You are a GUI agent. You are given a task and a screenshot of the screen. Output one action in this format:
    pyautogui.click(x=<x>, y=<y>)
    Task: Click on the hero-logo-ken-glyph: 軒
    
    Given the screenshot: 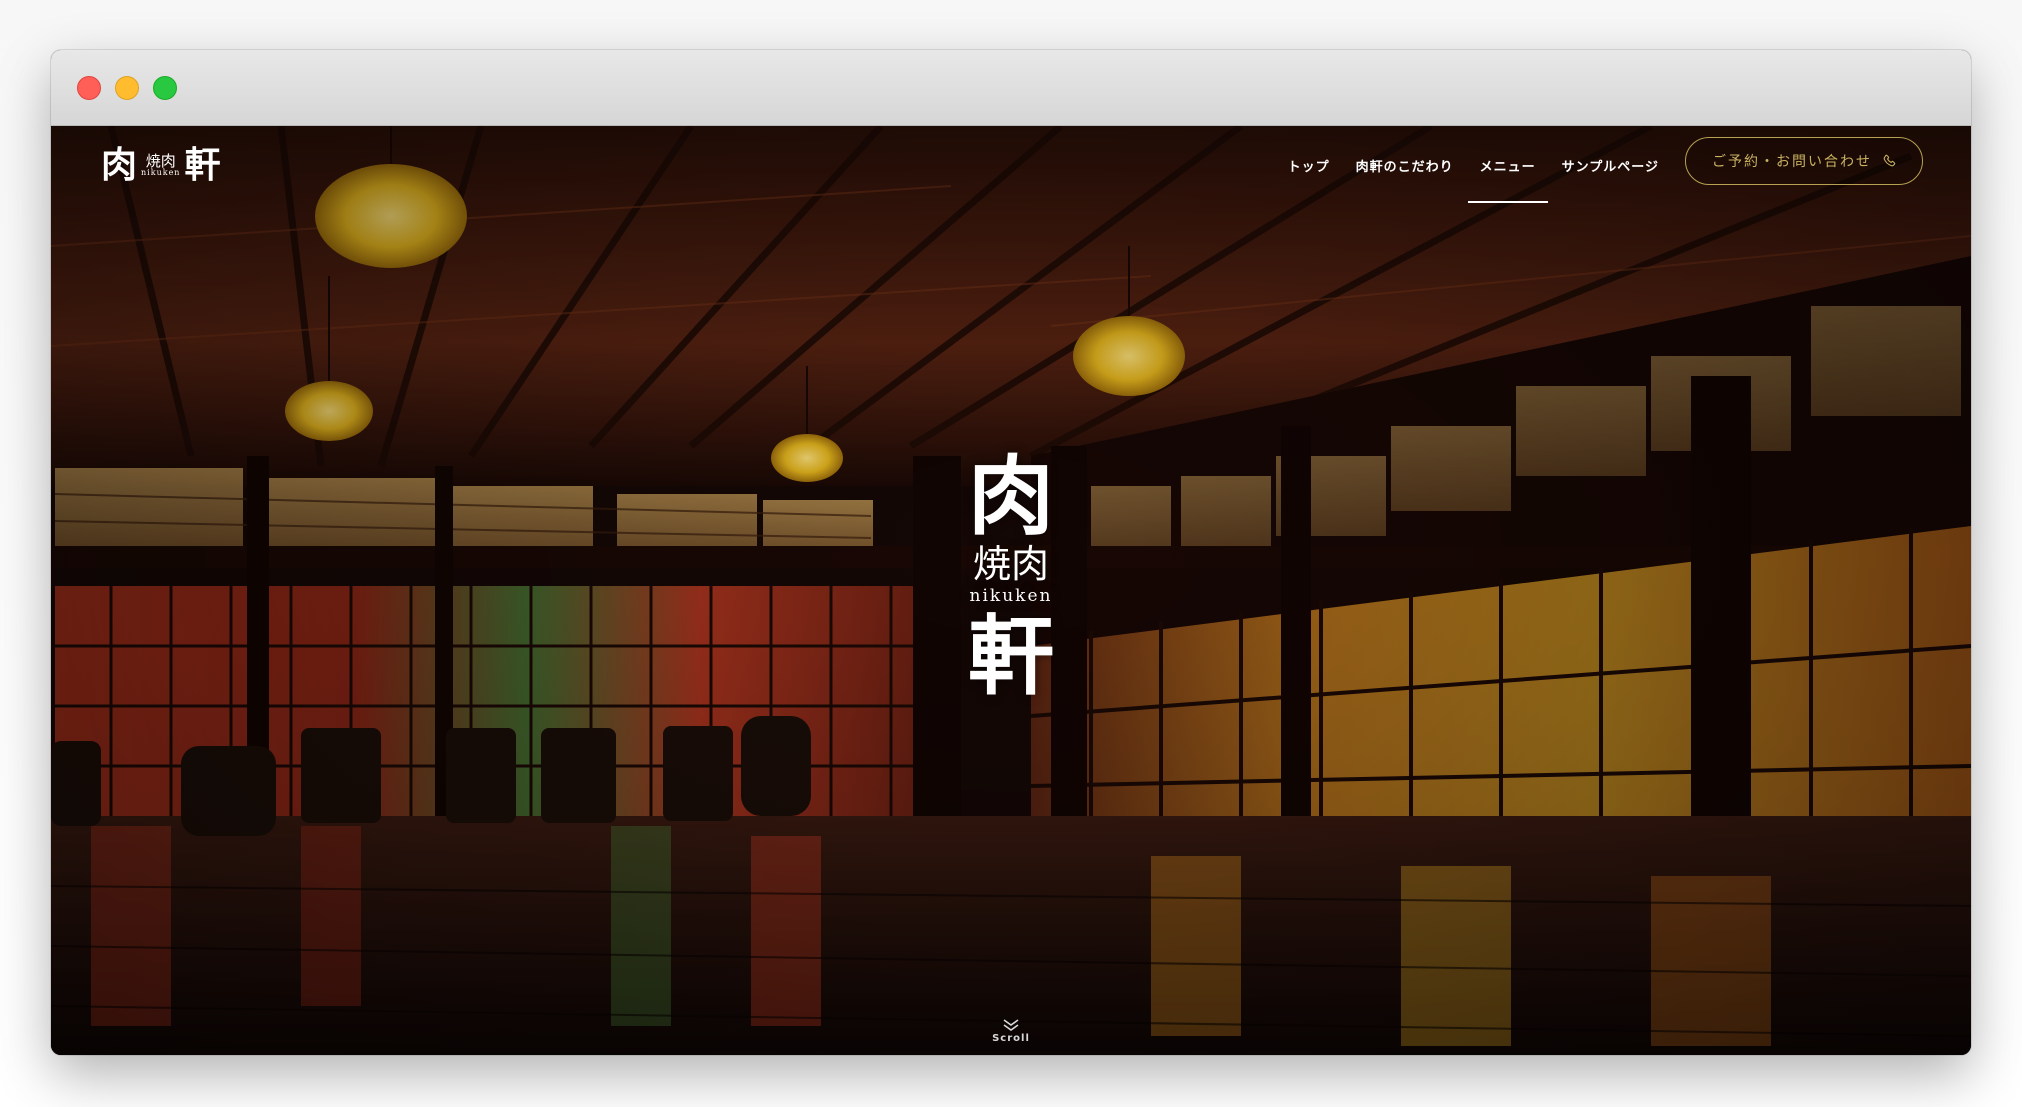 What is the action you would take?
    pyautogui.click(x=1011, y=657)
    